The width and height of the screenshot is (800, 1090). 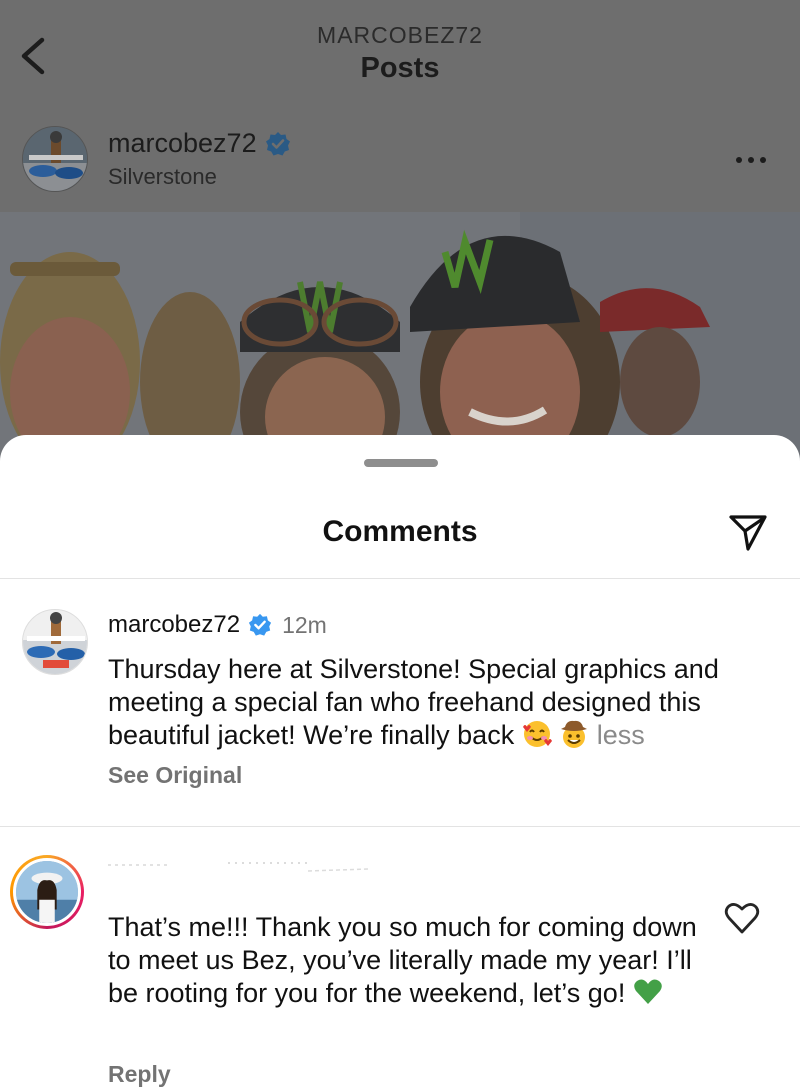 I want to click on comment-timestamp: 12m, so click(x=304, y=624).